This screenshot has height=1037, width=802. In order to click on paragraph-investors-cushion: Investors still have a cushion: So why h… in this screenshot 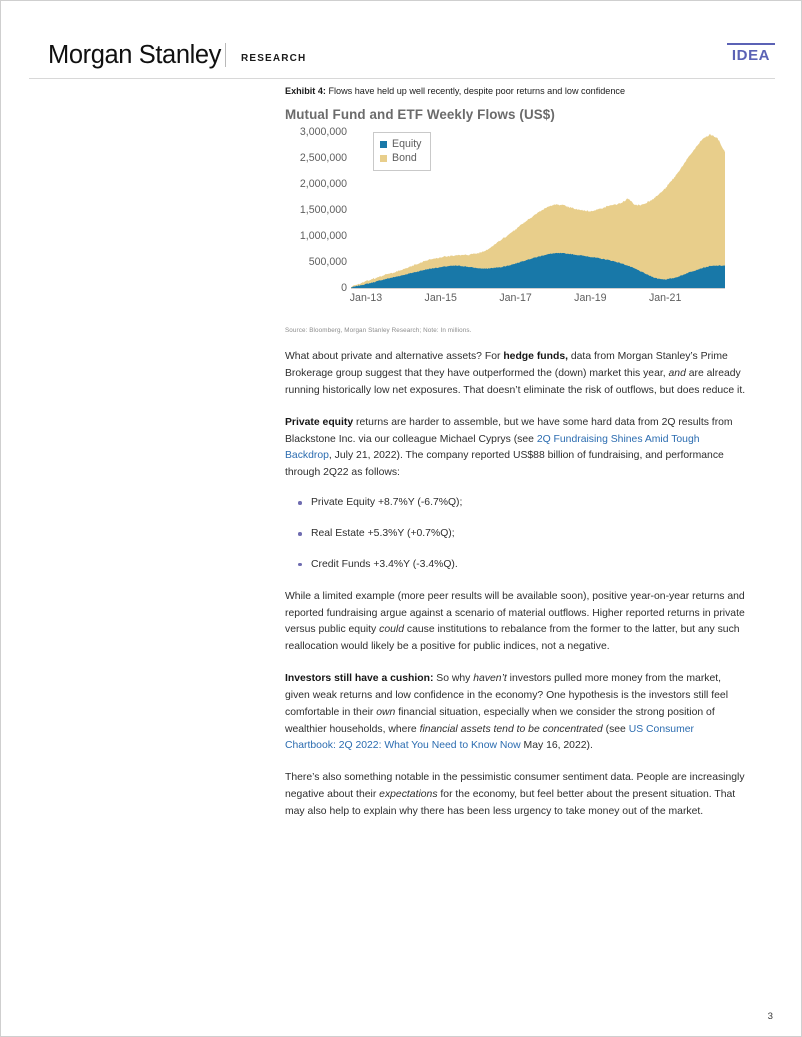, I will do `click(516, 713)`.